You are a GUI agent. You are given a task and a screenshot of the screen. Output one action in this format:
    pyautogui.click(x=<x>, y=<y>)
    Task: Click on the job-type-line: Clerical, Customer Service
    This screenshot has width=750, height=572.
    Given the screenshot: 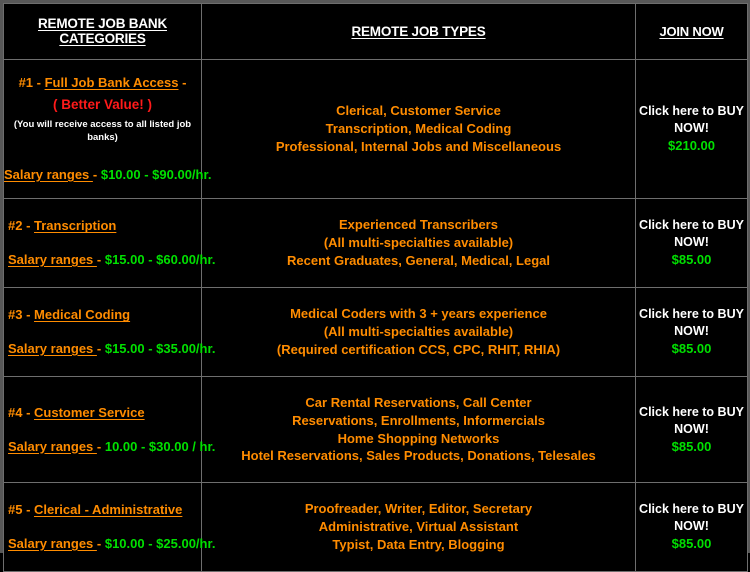 What is the action you would take?
    pyautogui.click(x=418, y=111)
    